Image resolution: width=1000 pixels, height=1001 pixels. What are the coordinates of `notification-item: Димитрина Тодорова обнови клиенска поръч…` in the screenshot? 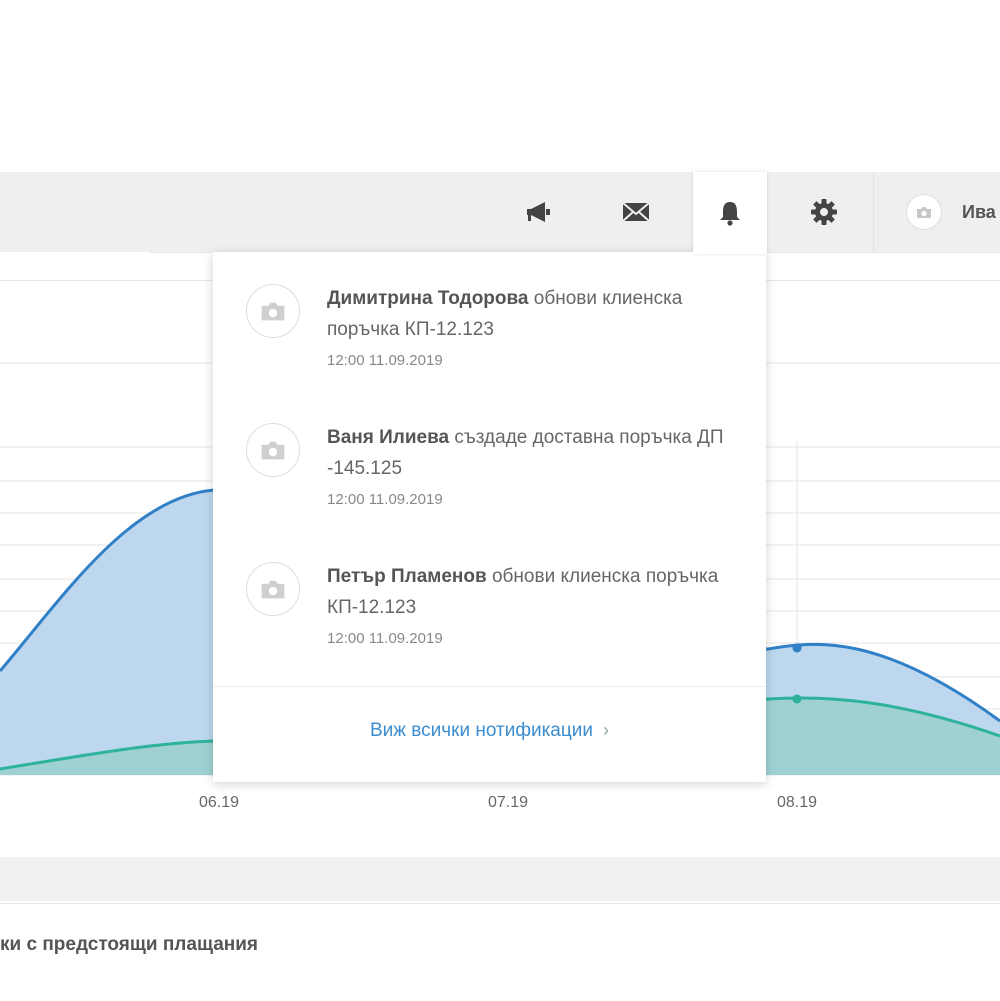 It's located at (489, 317).